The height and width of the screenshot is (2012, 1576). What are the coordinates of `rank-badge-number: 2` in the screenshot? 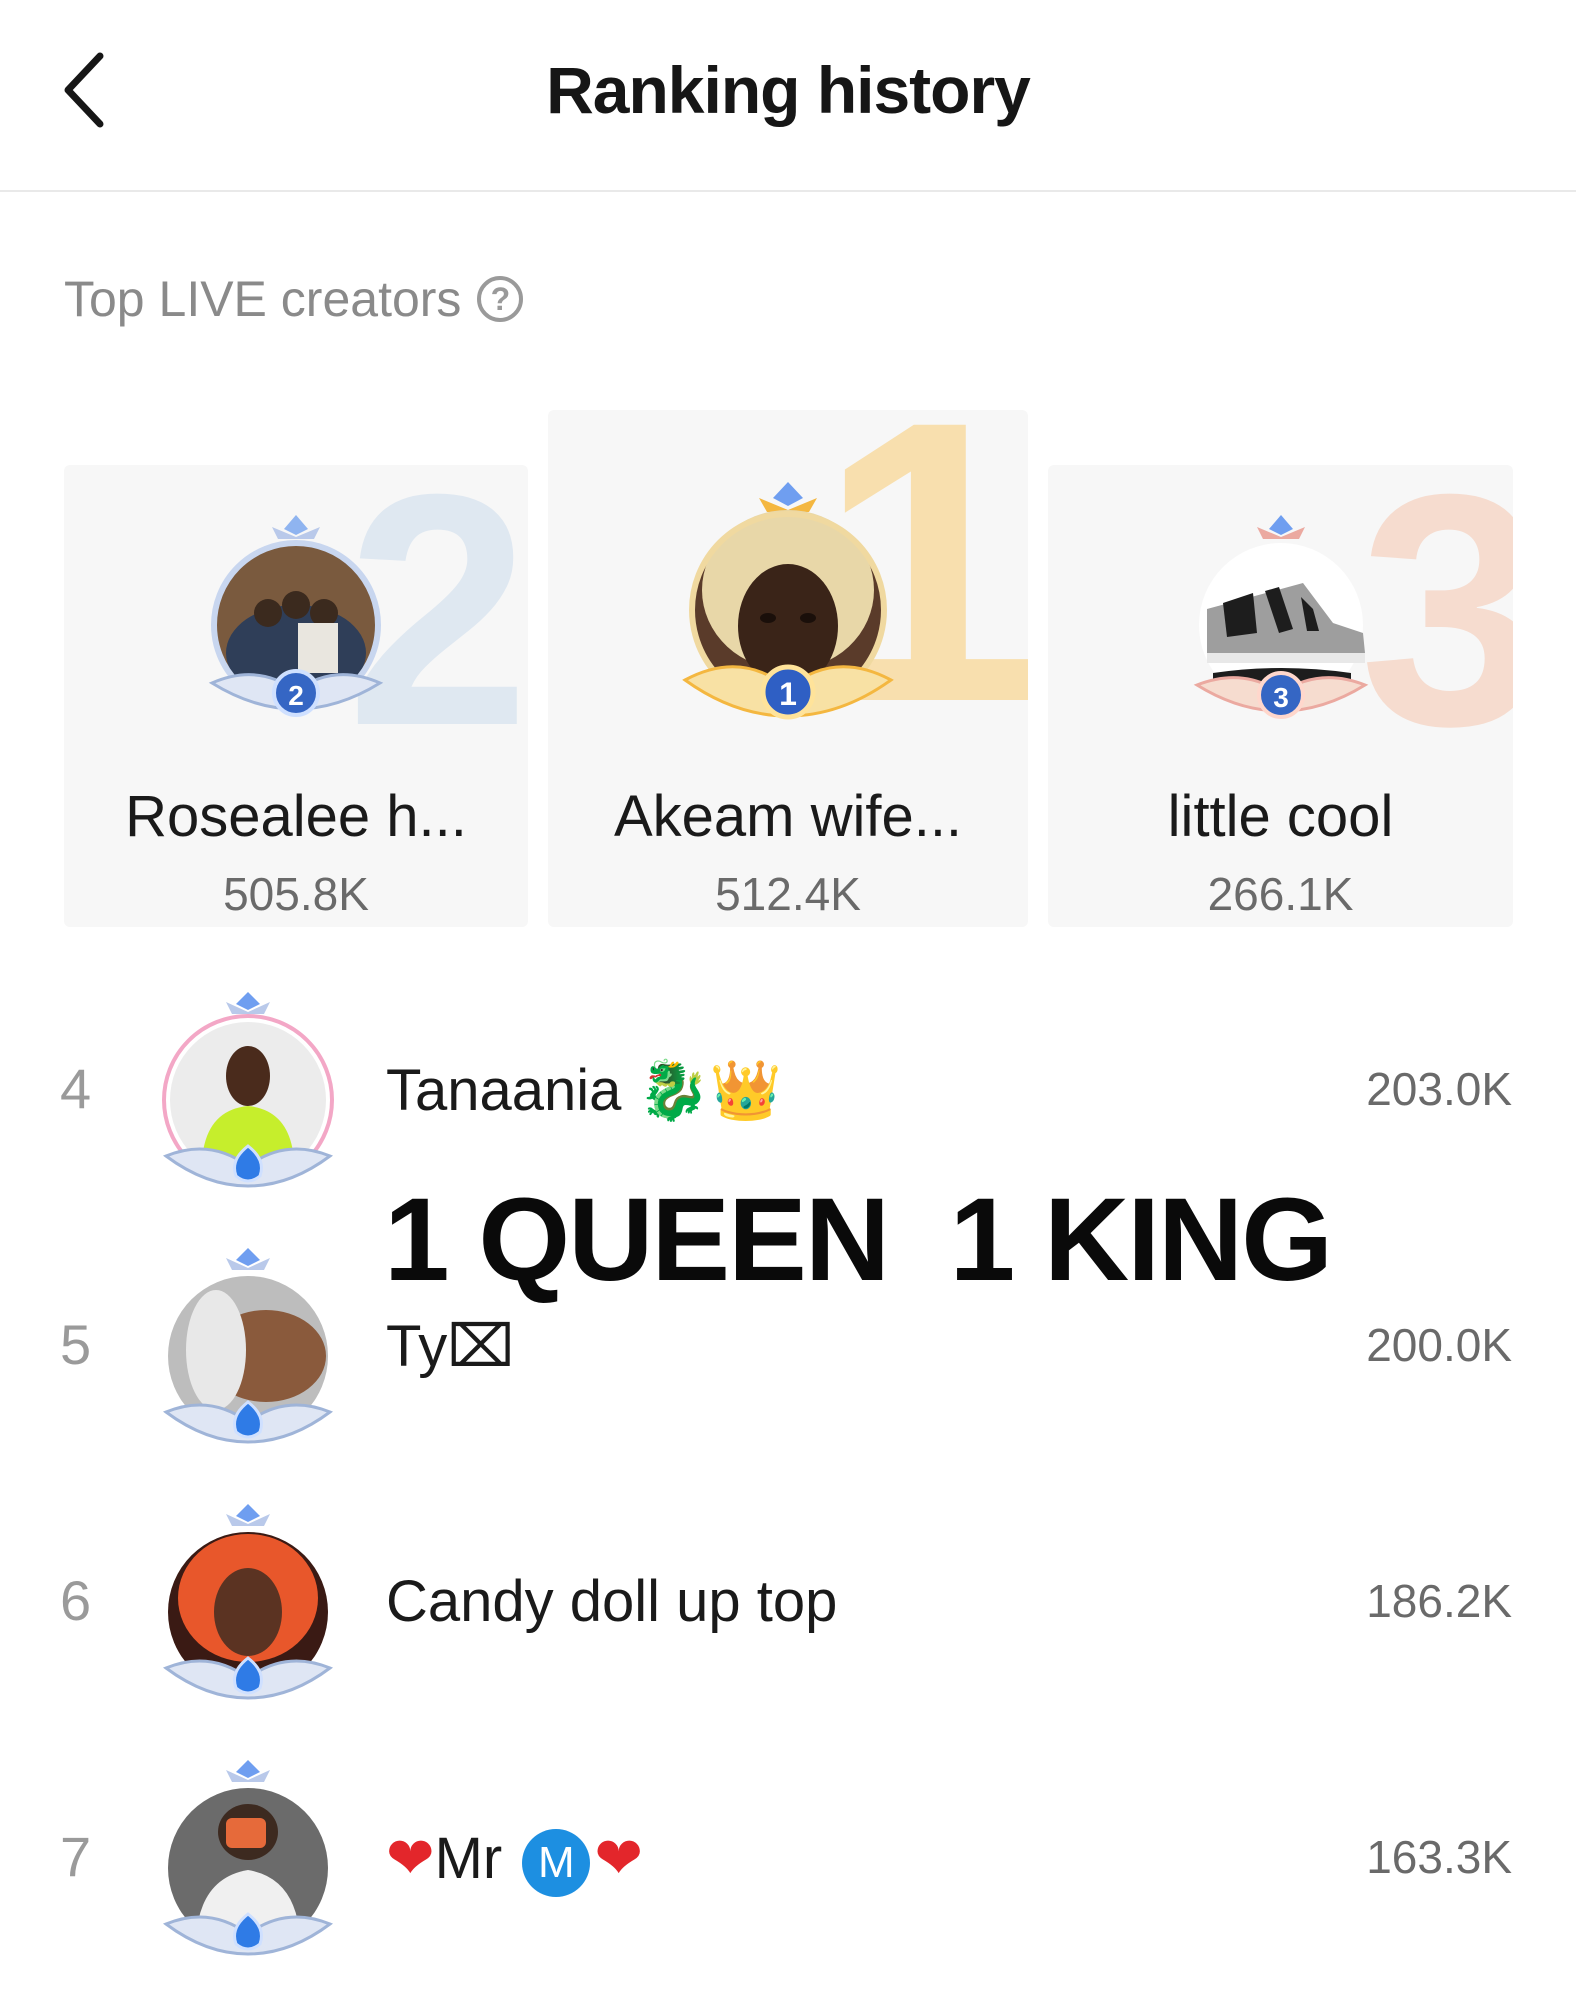 It's located at (296, 695).